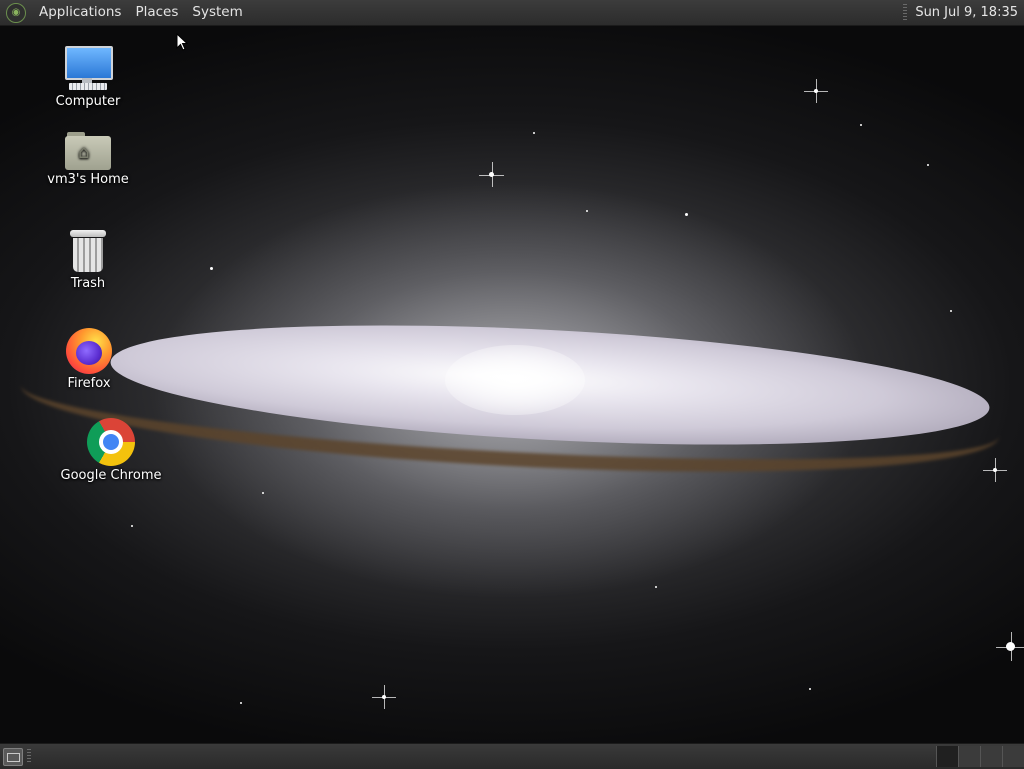 This screenshot has height=769, width=1024. I want to click on computer-icon, so click(88, 69).